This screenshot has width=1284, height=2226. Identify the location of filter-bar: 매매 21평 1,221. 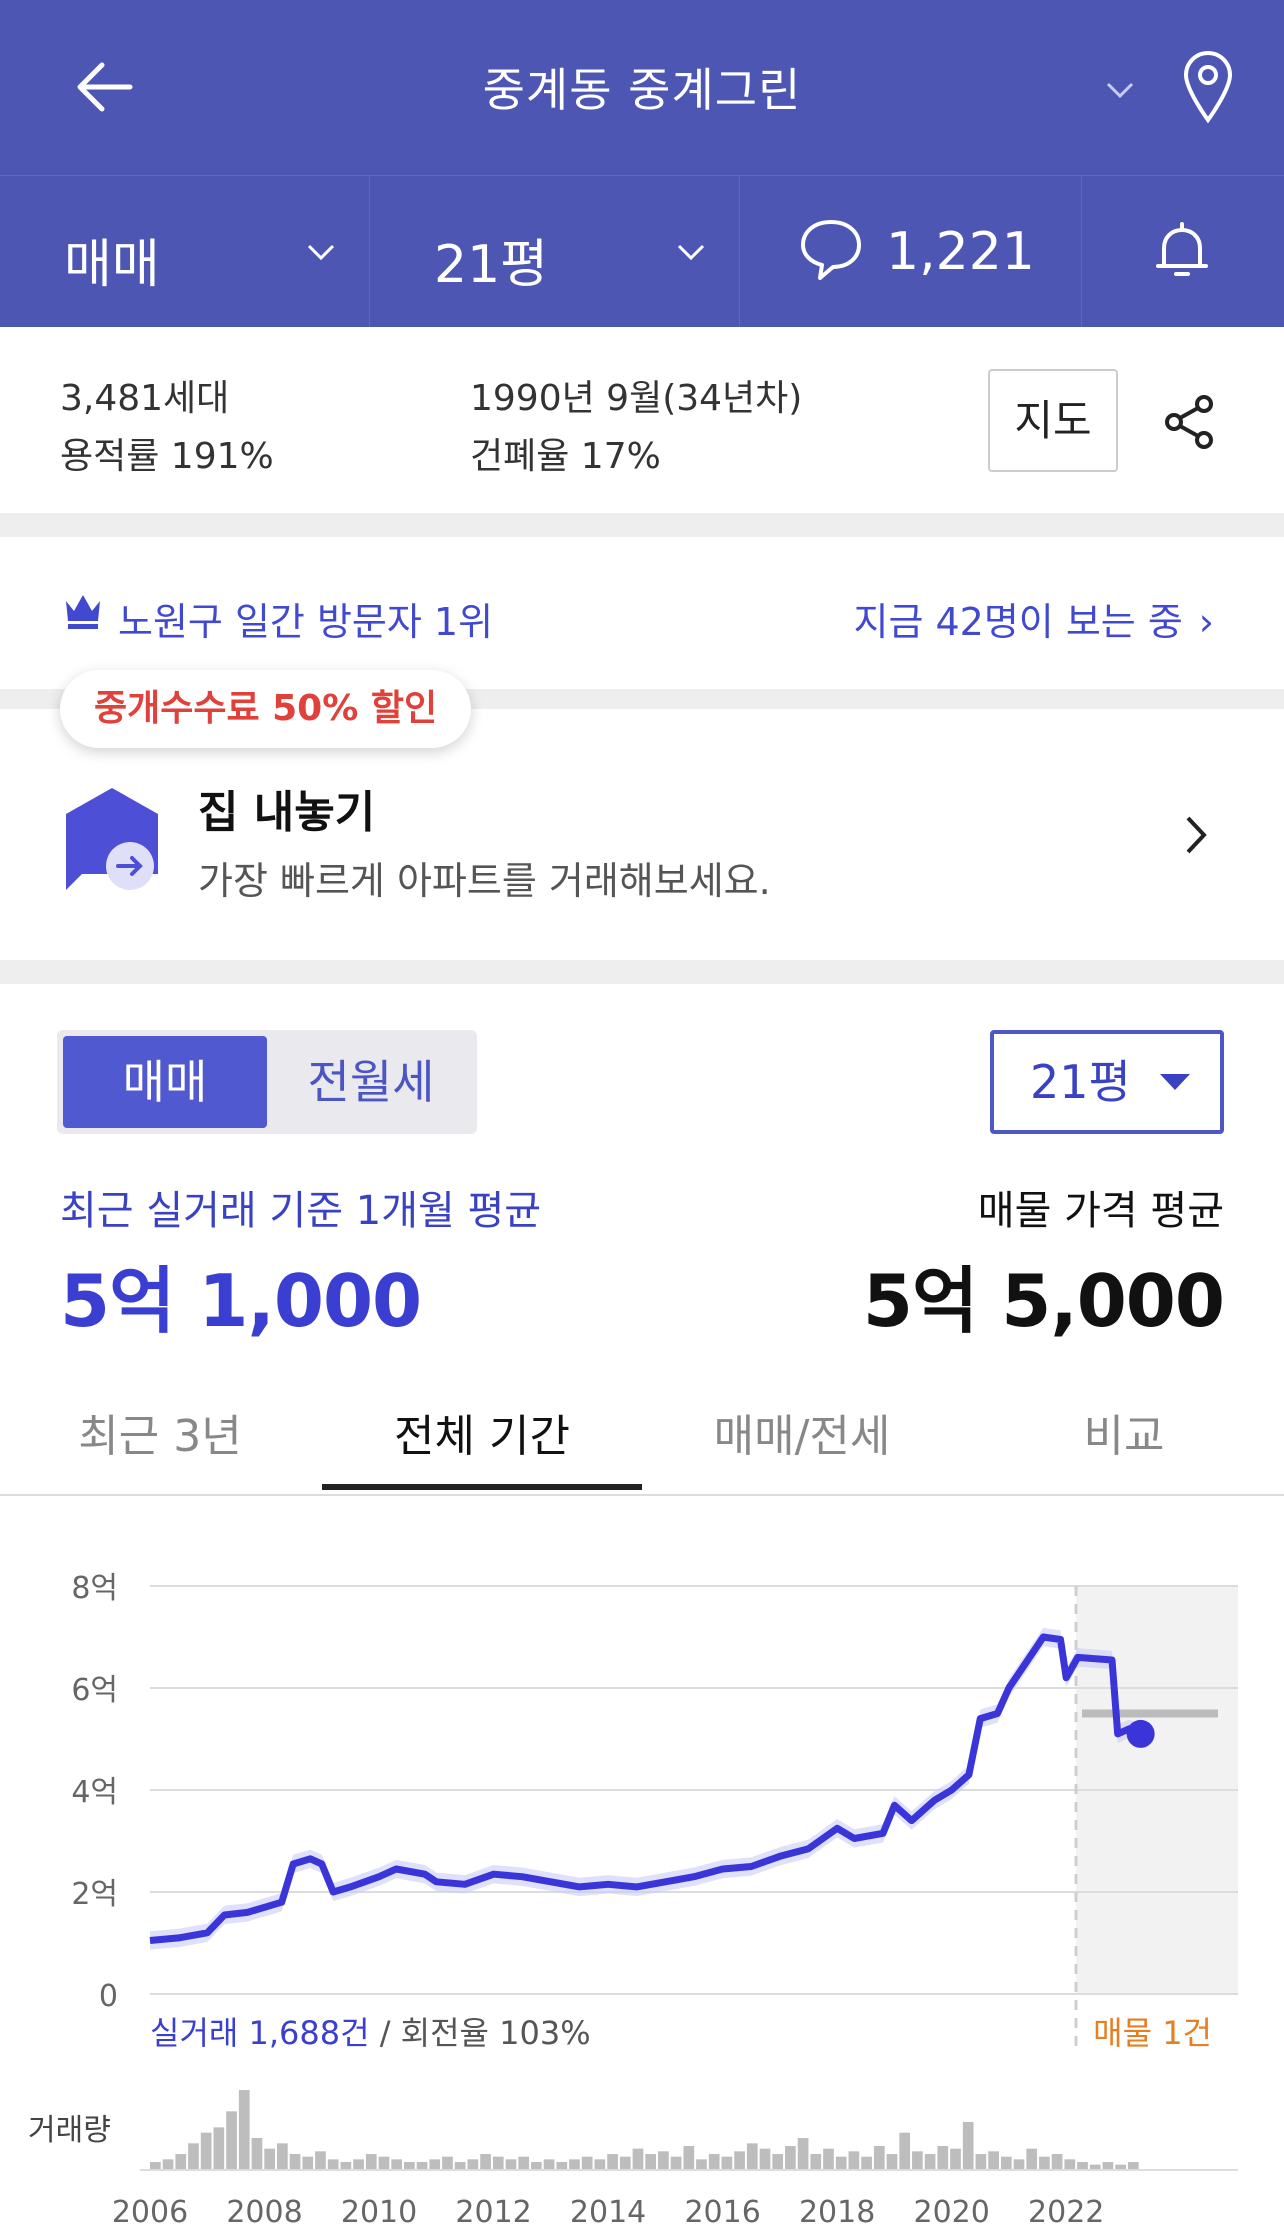
(642, 251).